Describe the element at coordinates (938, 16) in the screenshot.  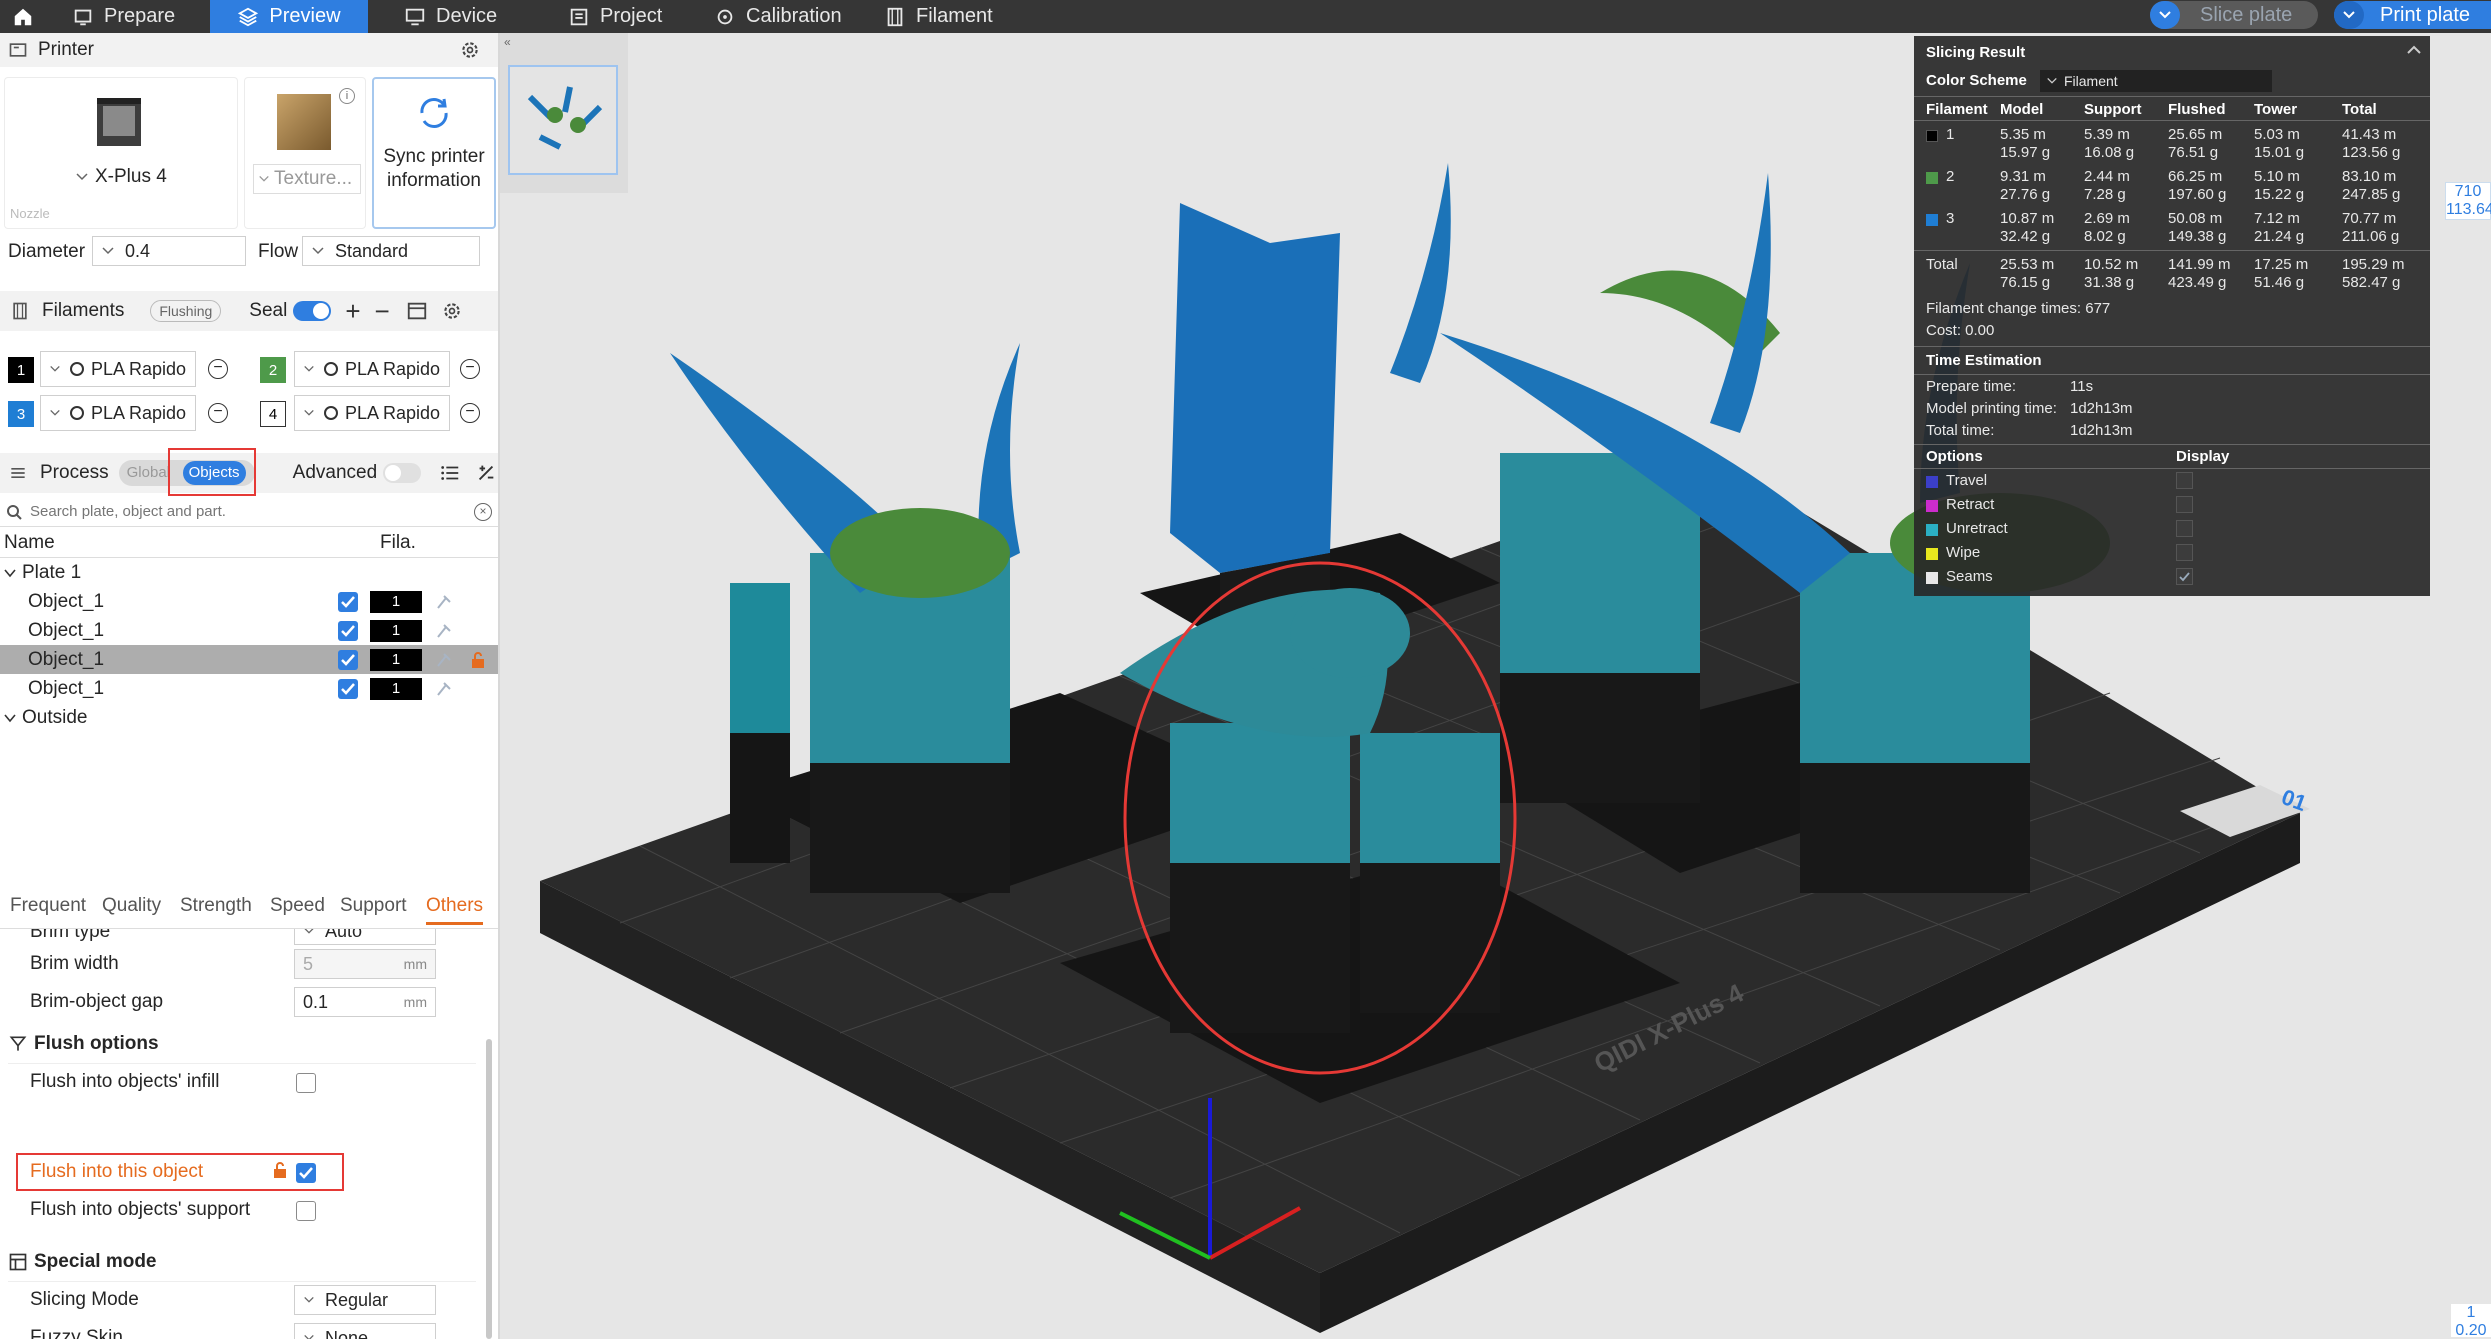
I see `tab-filament: Filament` at that location.